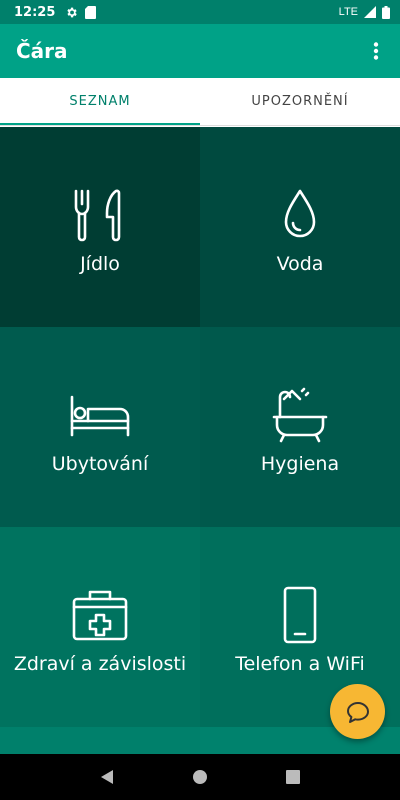  I want to click on category-label: Jídlo, so click(100, 264).